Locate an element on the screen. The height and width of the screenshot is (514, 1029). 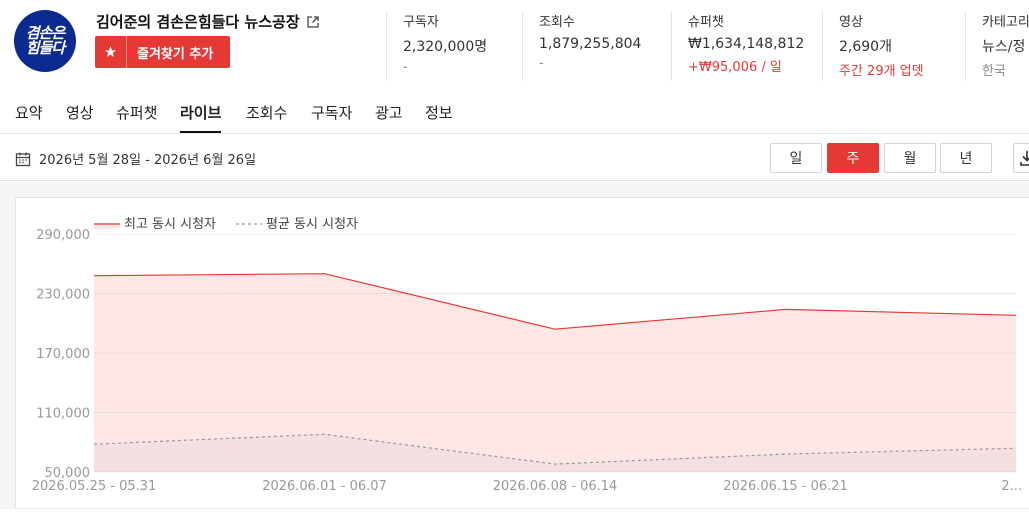
stat-key: 영상 is located at coordinates (851, 22).